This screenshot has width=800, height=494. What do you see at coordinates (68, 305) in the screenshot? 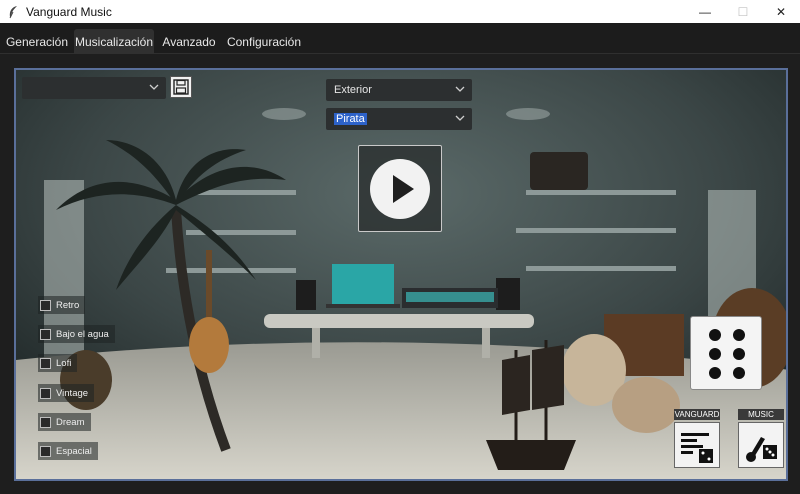
I see `effect-label: Retro` at bounding box center [68, 305].